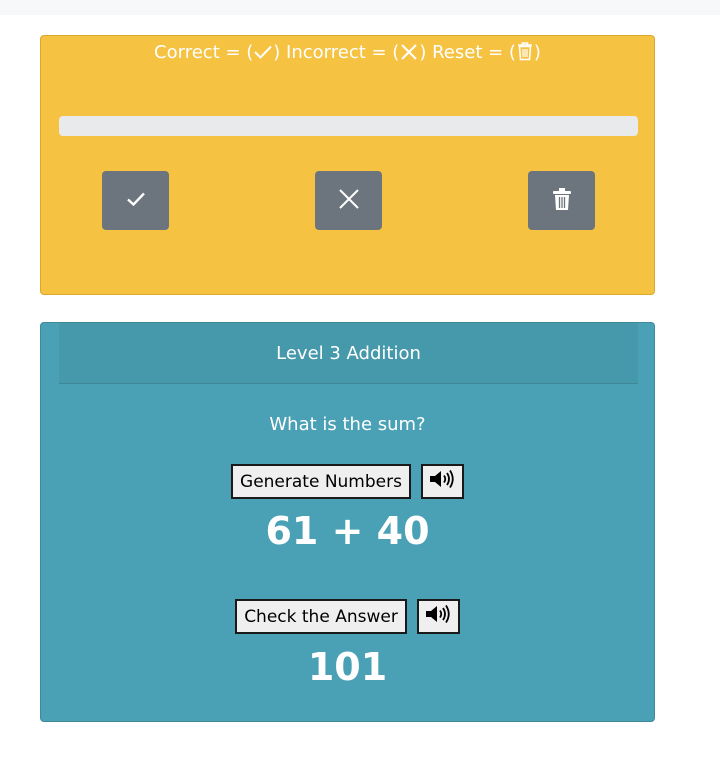  What do you see at coordinates (348, 126) in the screenshot?
I see `progress-bar` at bounding box center [348, 126].